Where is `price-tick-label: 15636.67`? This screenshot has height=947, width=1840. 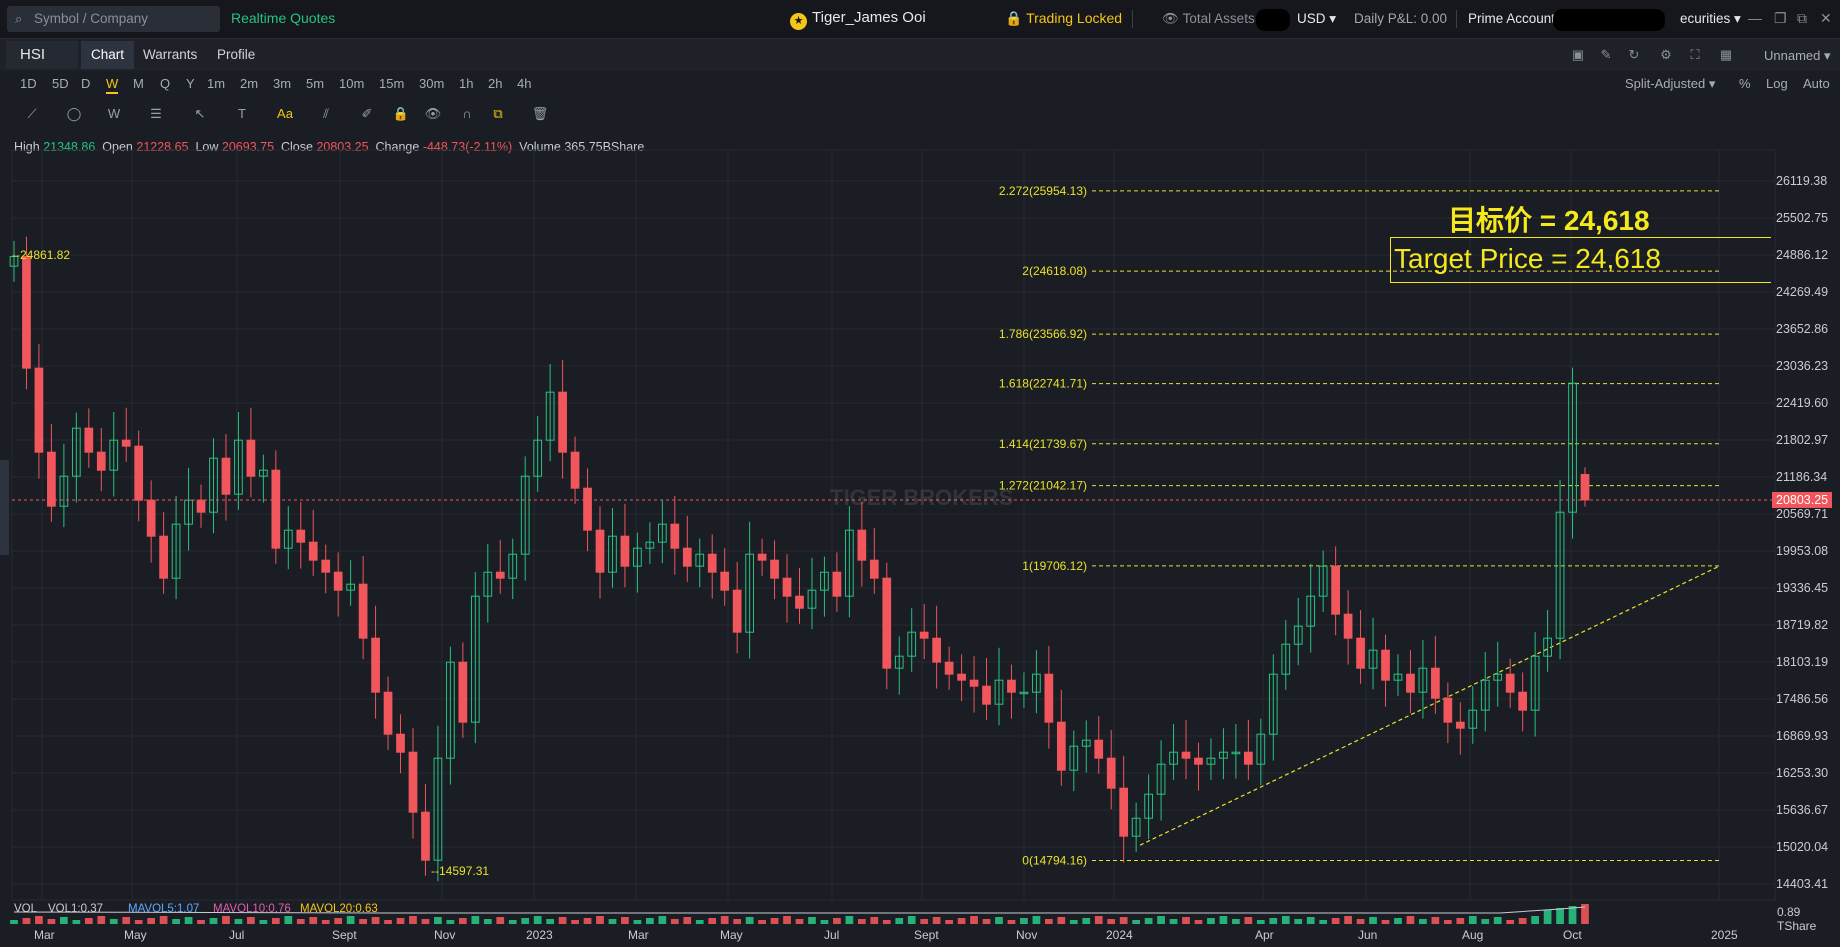
price-tick-label: 15636.67 is located at coordinates (1802, 810).